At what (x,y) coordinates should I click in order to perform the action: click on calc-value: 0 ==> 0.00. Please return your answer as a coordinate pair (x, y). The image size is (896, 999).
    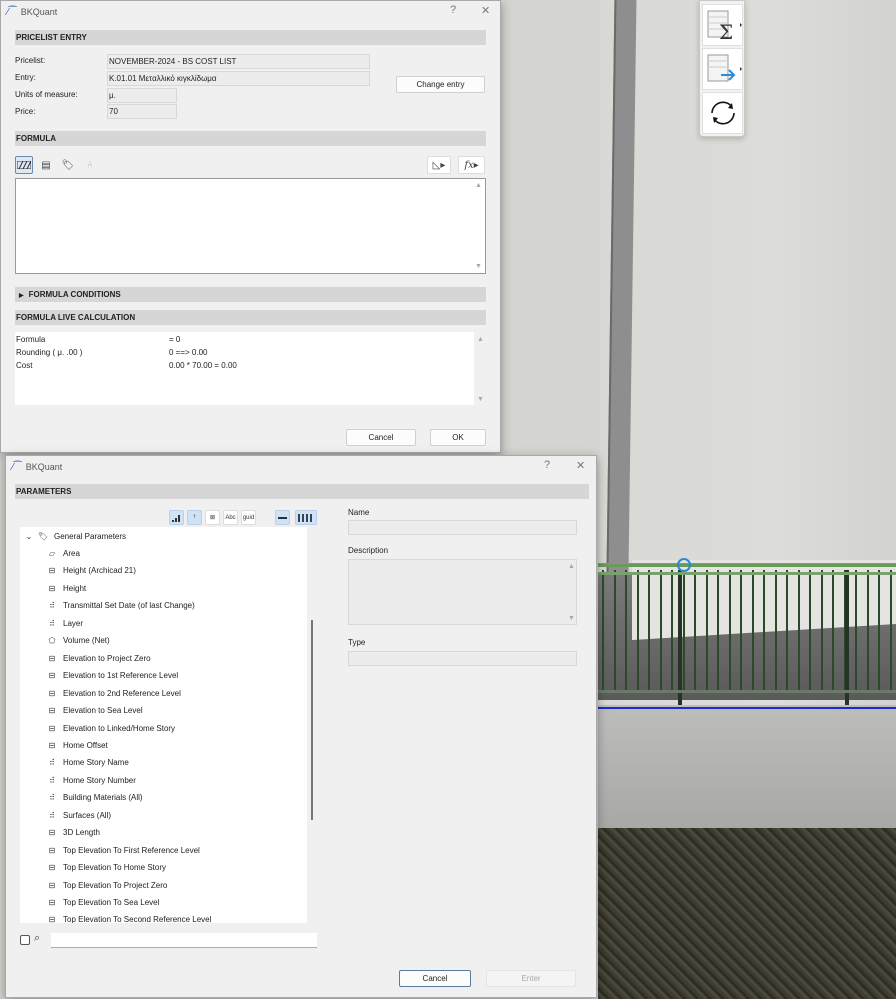
    Looking at the image, I should click on (188, 352).